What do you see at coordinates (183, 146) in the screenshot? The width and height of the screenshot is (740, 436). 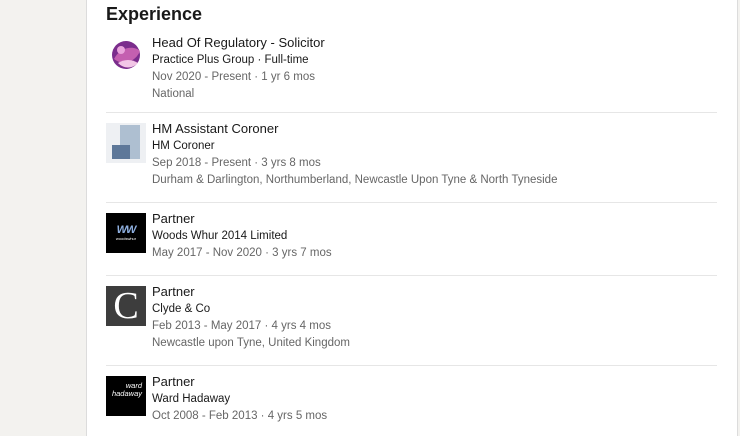 I see `company-name: HM Coroner` at bounding box center [183, 146].